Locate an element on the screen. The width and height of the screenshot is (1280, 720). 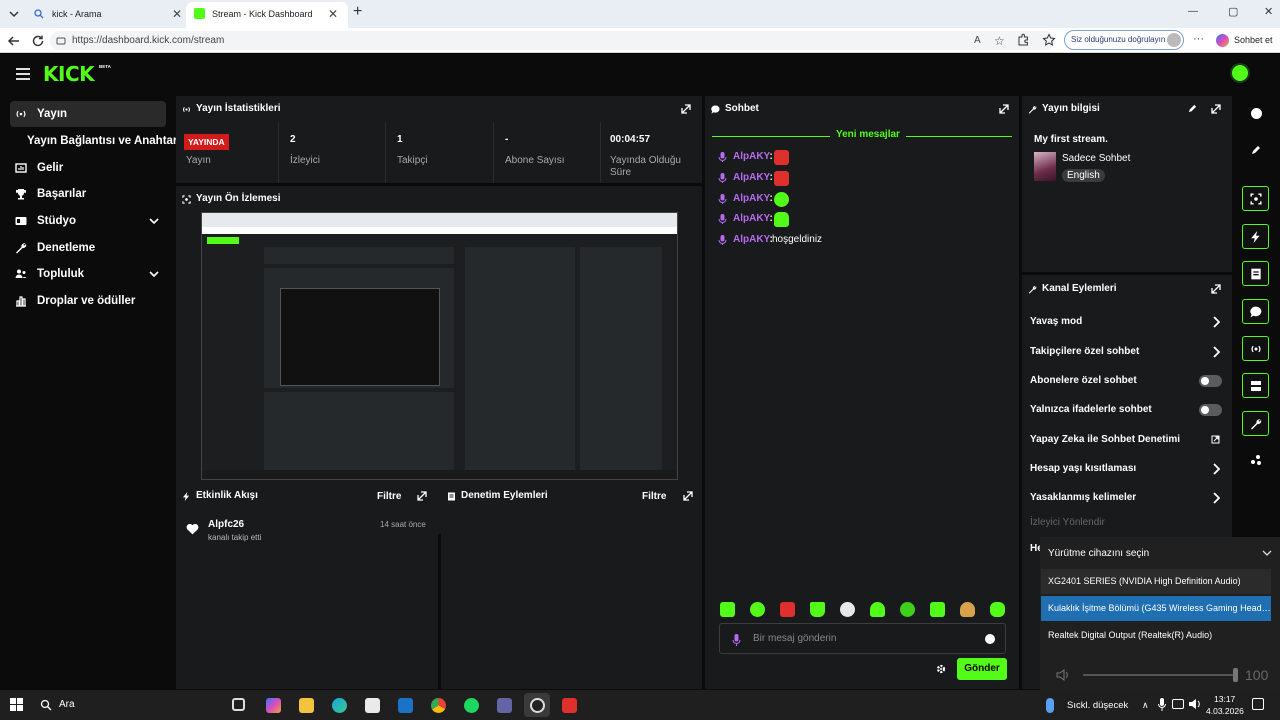
new-tab-button: + is located at coordinates (357, 12).